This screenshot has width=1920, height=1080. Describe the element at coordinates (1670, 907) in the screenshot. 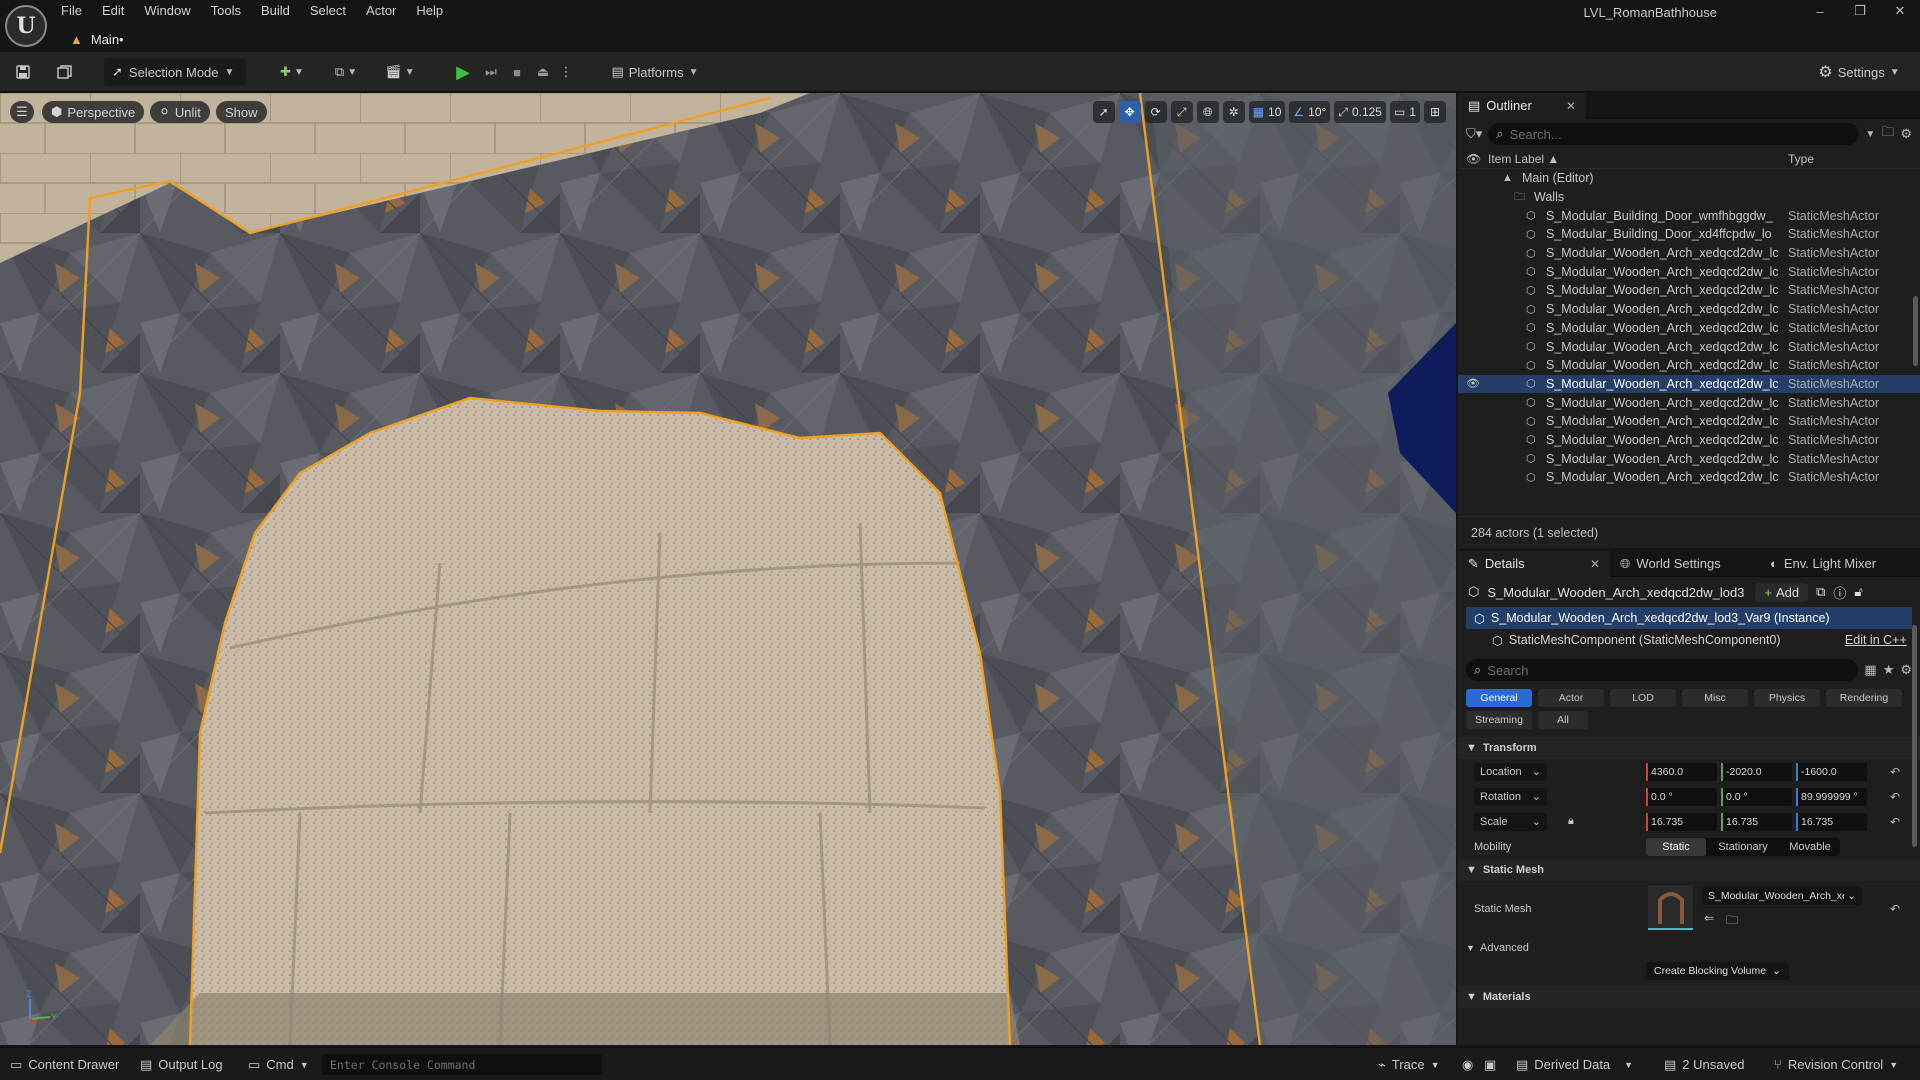

I see `mesh-thumbnail` at that location.